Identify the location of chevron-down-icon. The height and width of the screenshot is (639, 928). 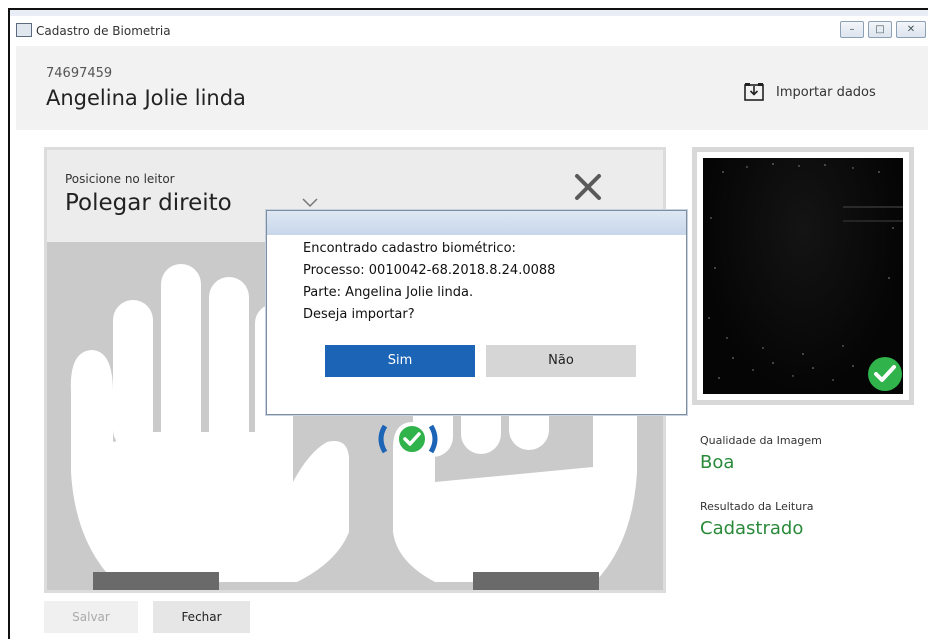
(310, 203).